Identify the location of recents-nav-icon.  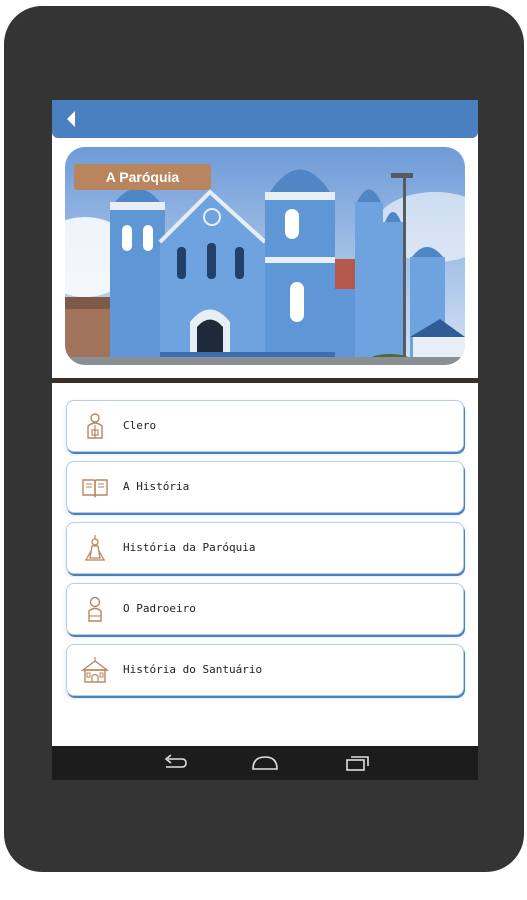
(357, 763).